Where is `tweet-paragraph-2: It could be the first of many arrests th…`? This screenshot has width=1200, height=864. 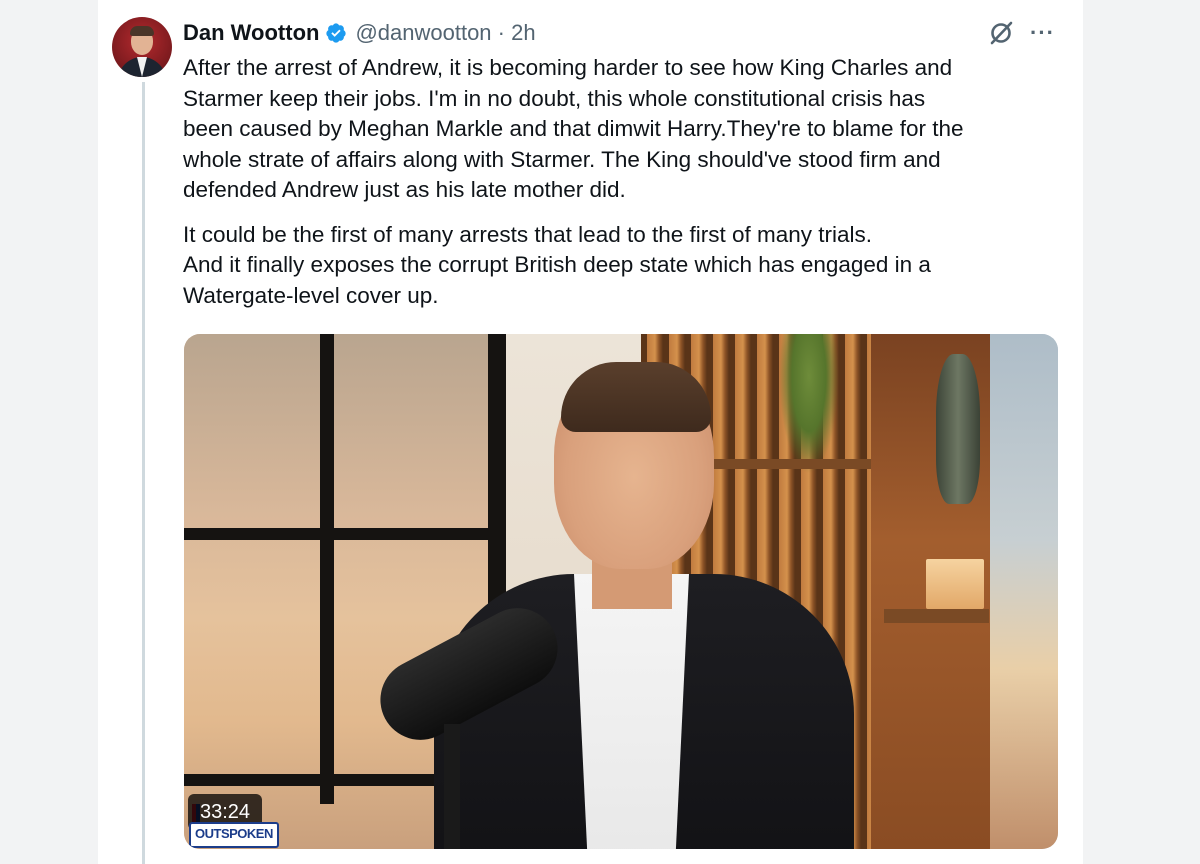 tweet-paragraph-2: It could be the first of many arrests th… is located at coordinates (557, 264).